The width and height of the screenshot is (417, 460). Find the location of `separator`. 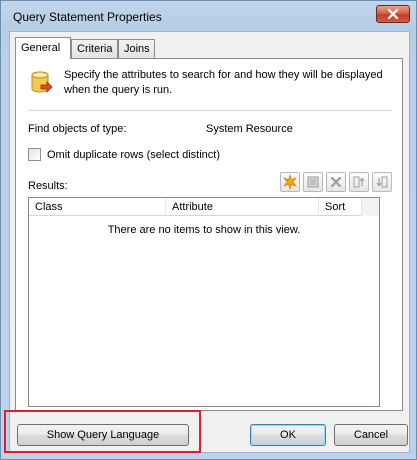

separator is located at coordinates (210, 110).